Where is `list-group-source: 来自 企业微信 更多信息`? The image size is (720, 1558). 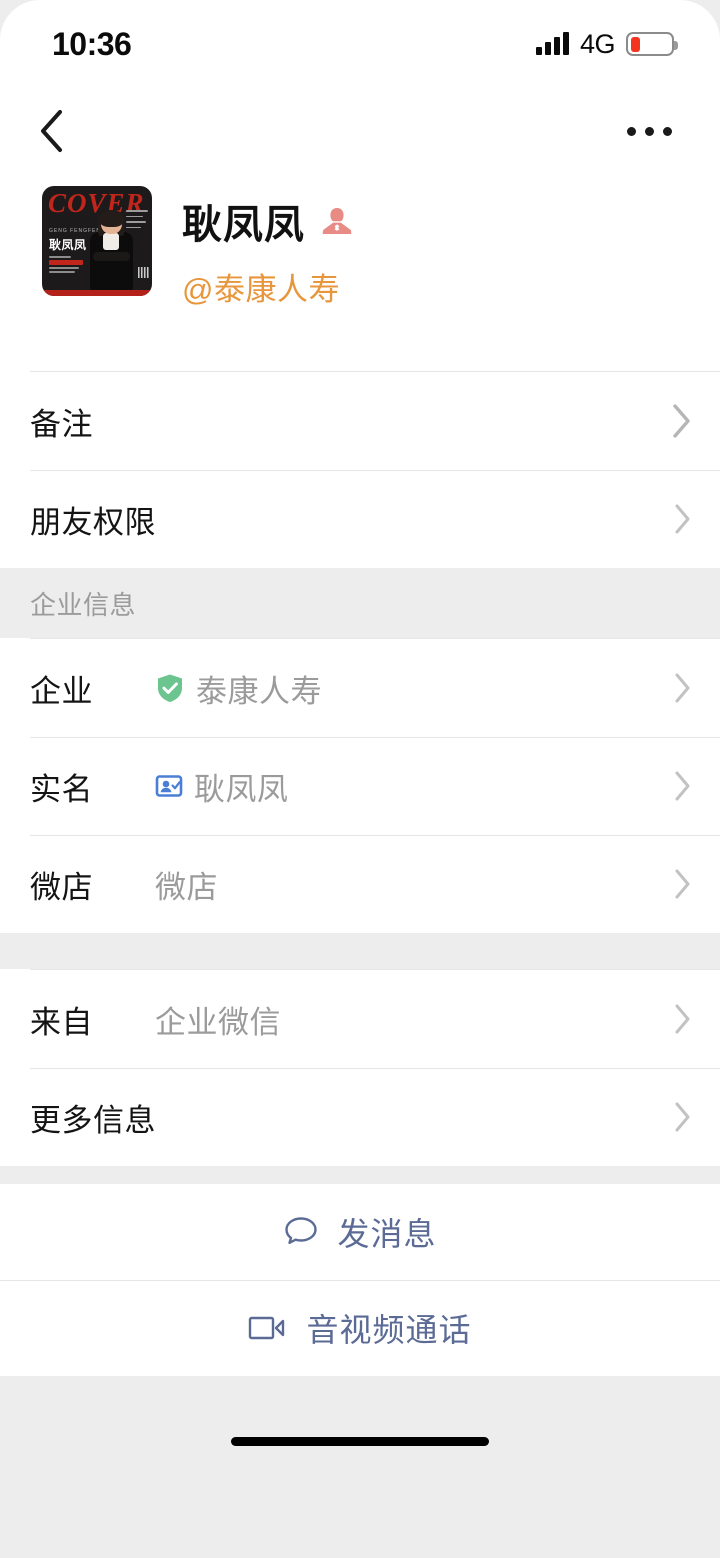 list-group-source: 来自 企业微信 更多信息 is located at coordinates (360, 1067).